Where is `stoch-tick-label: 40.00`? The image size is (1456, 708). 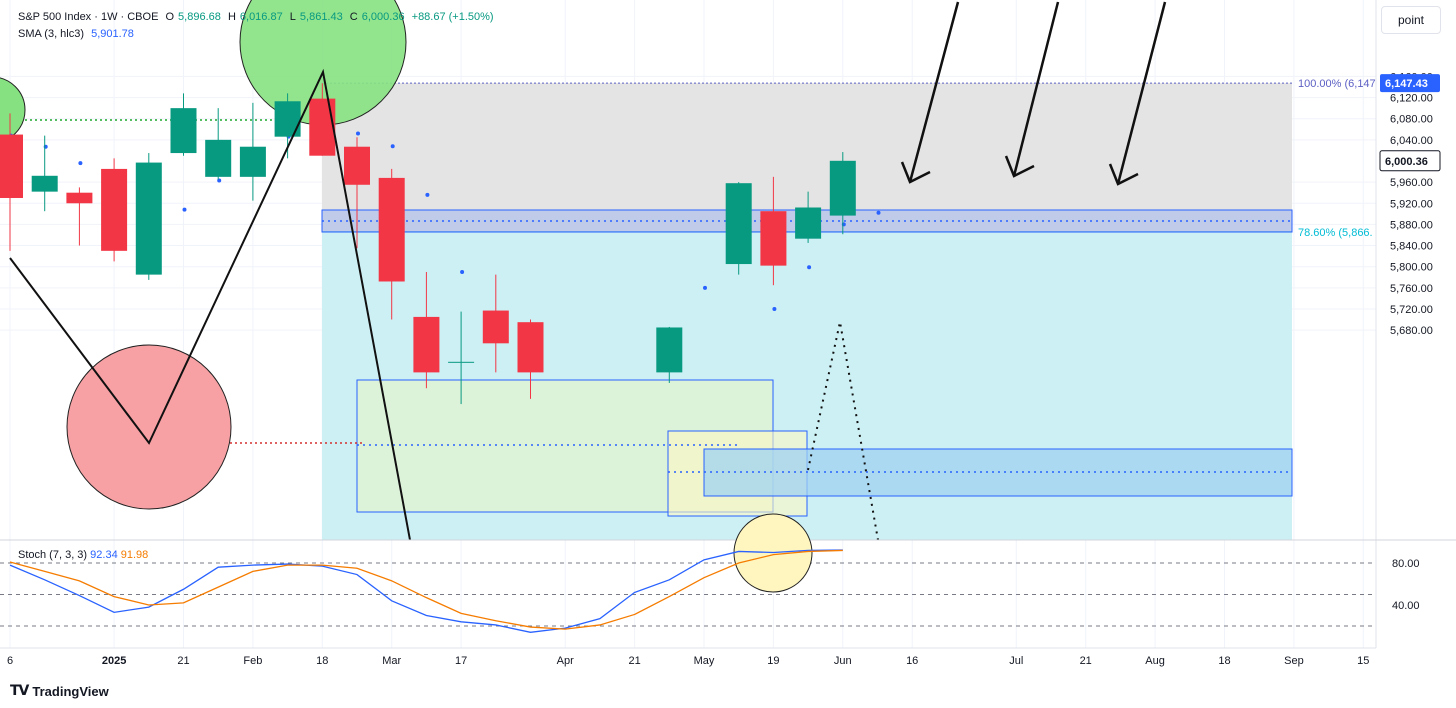
stoch-tick-label: 40.00 is located at coordinates (1406, 606).